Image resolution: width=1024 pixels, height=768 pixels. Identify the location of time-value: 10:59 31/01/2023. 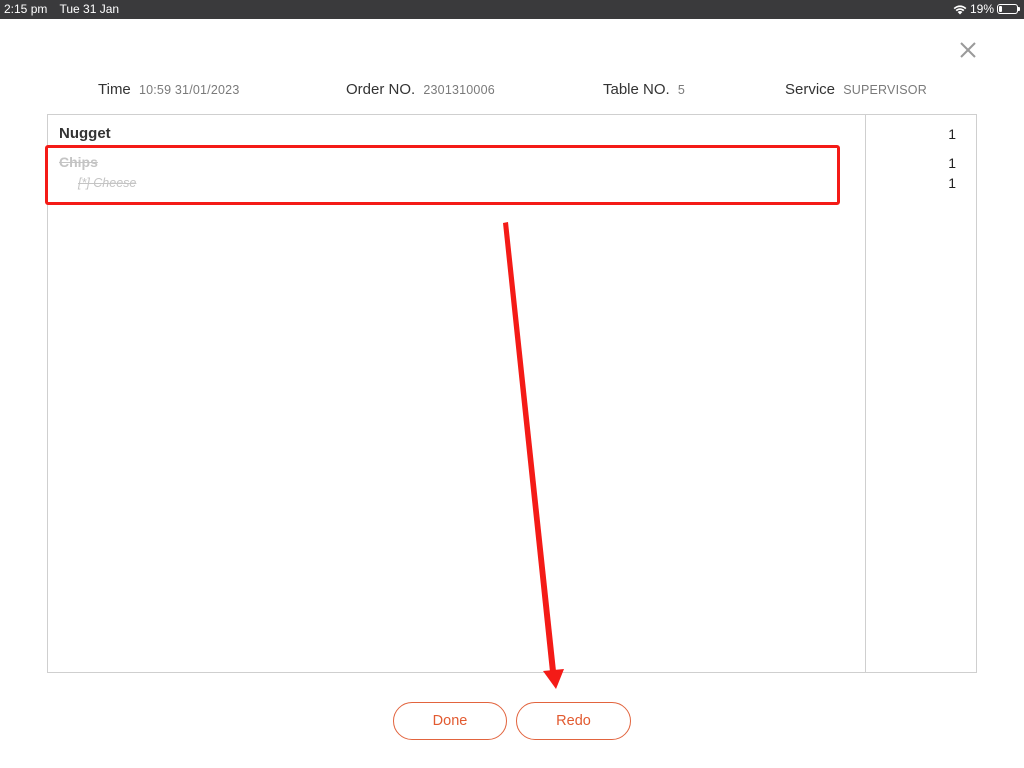
(189, 90).